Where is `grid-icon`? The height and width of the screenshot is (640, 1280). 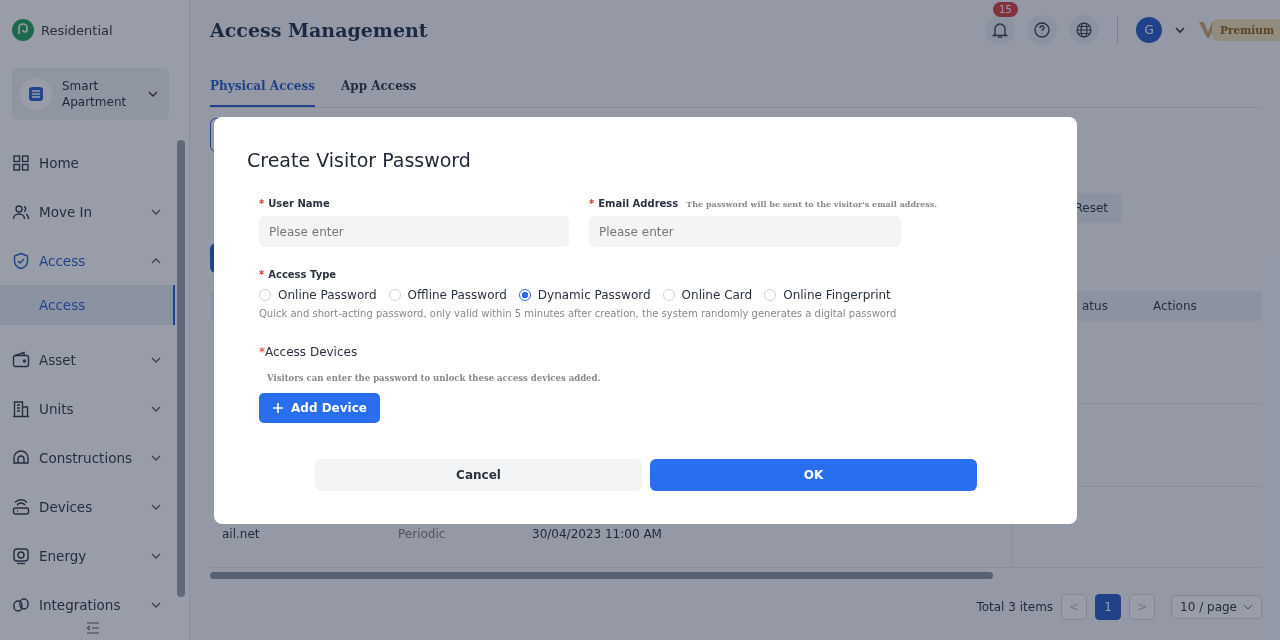
grid-icon is located at coordinates (21, 162).